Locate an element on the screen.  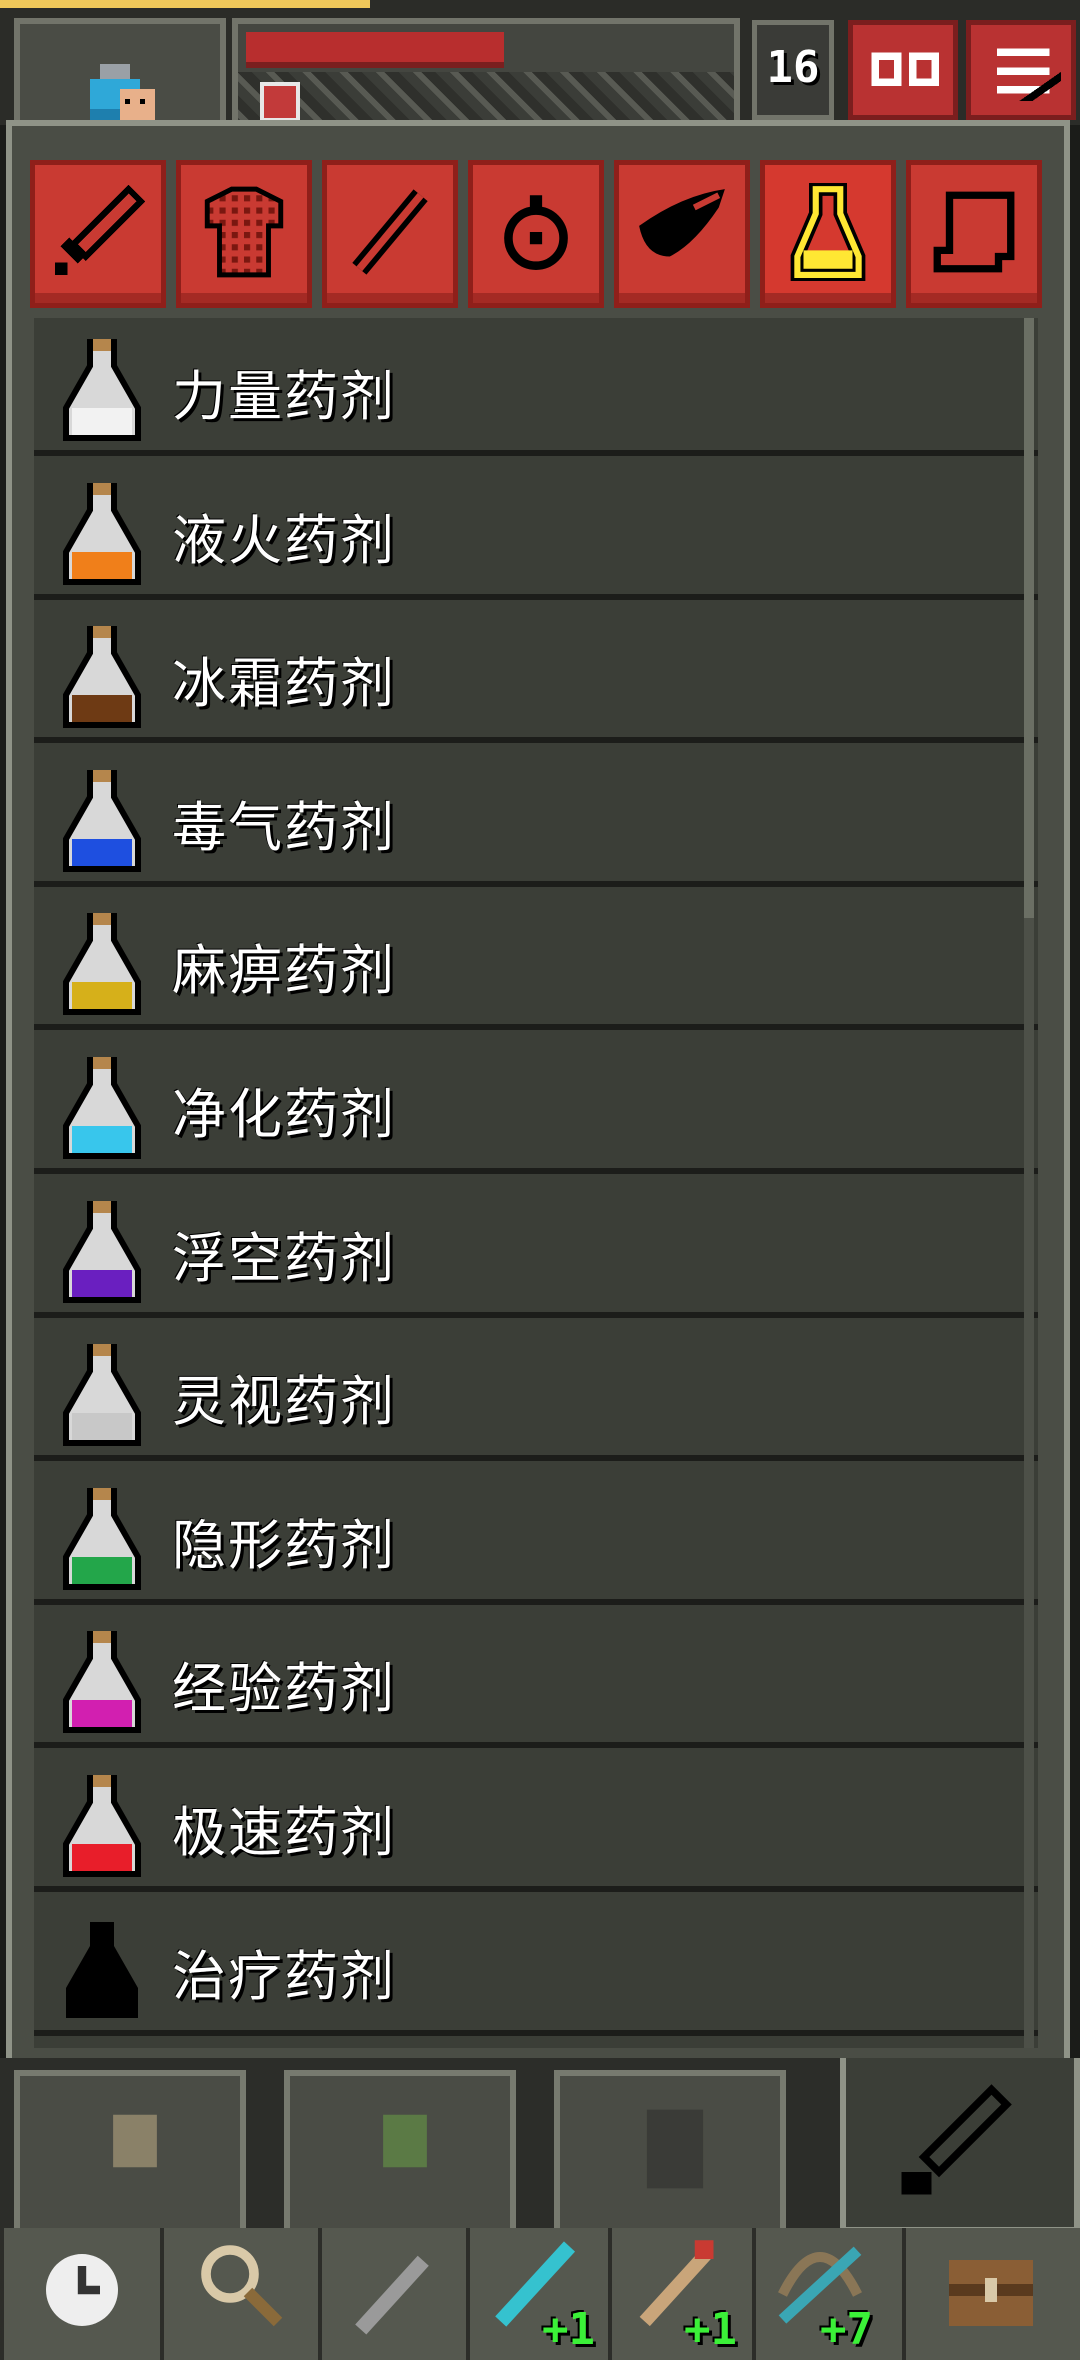
backpack-icon is located at coordinates (991, 2293).